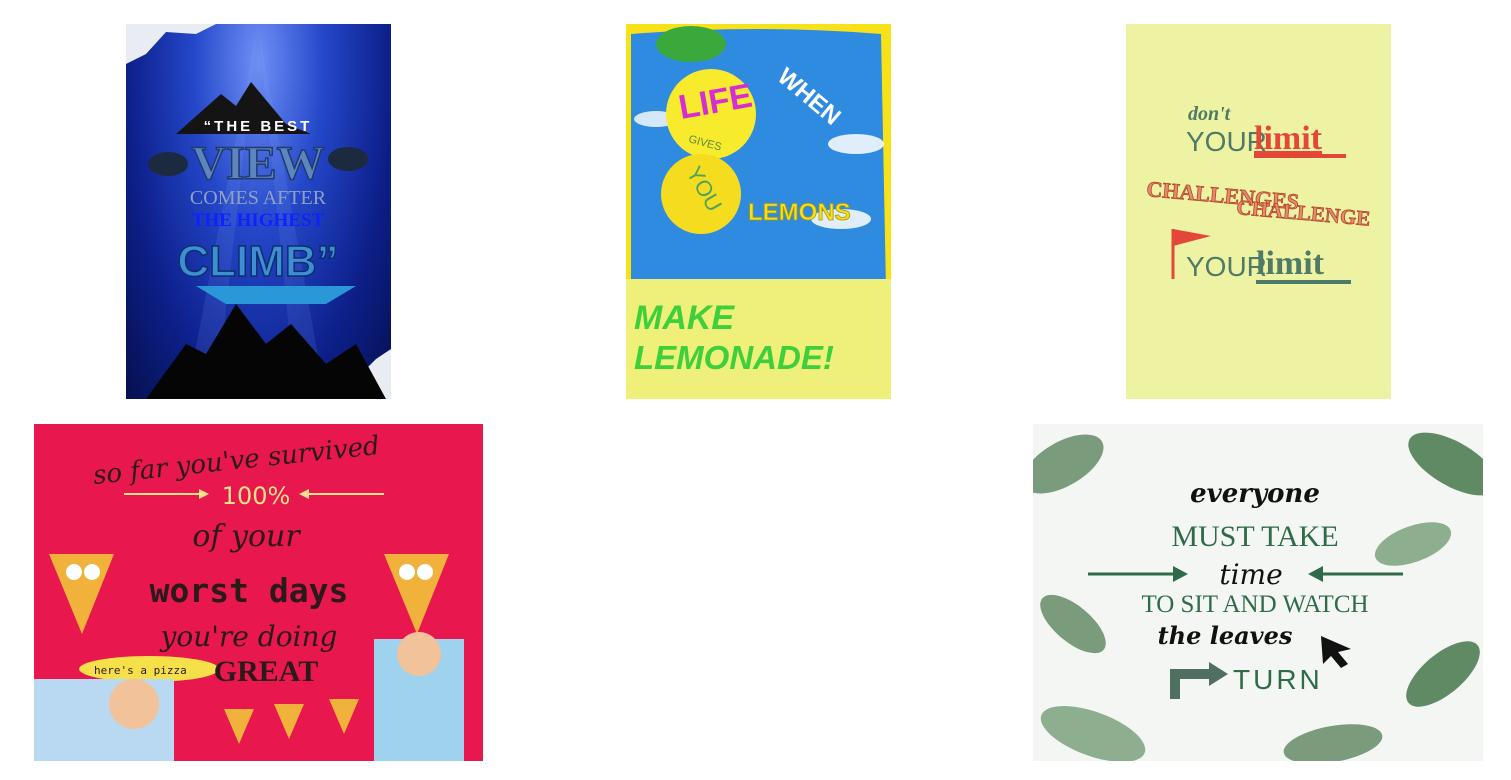 The image size is (1511, 780). Describe the element at coordinates (248, 636) in the screenshot. I see `poster-line: you're doing` at that location.